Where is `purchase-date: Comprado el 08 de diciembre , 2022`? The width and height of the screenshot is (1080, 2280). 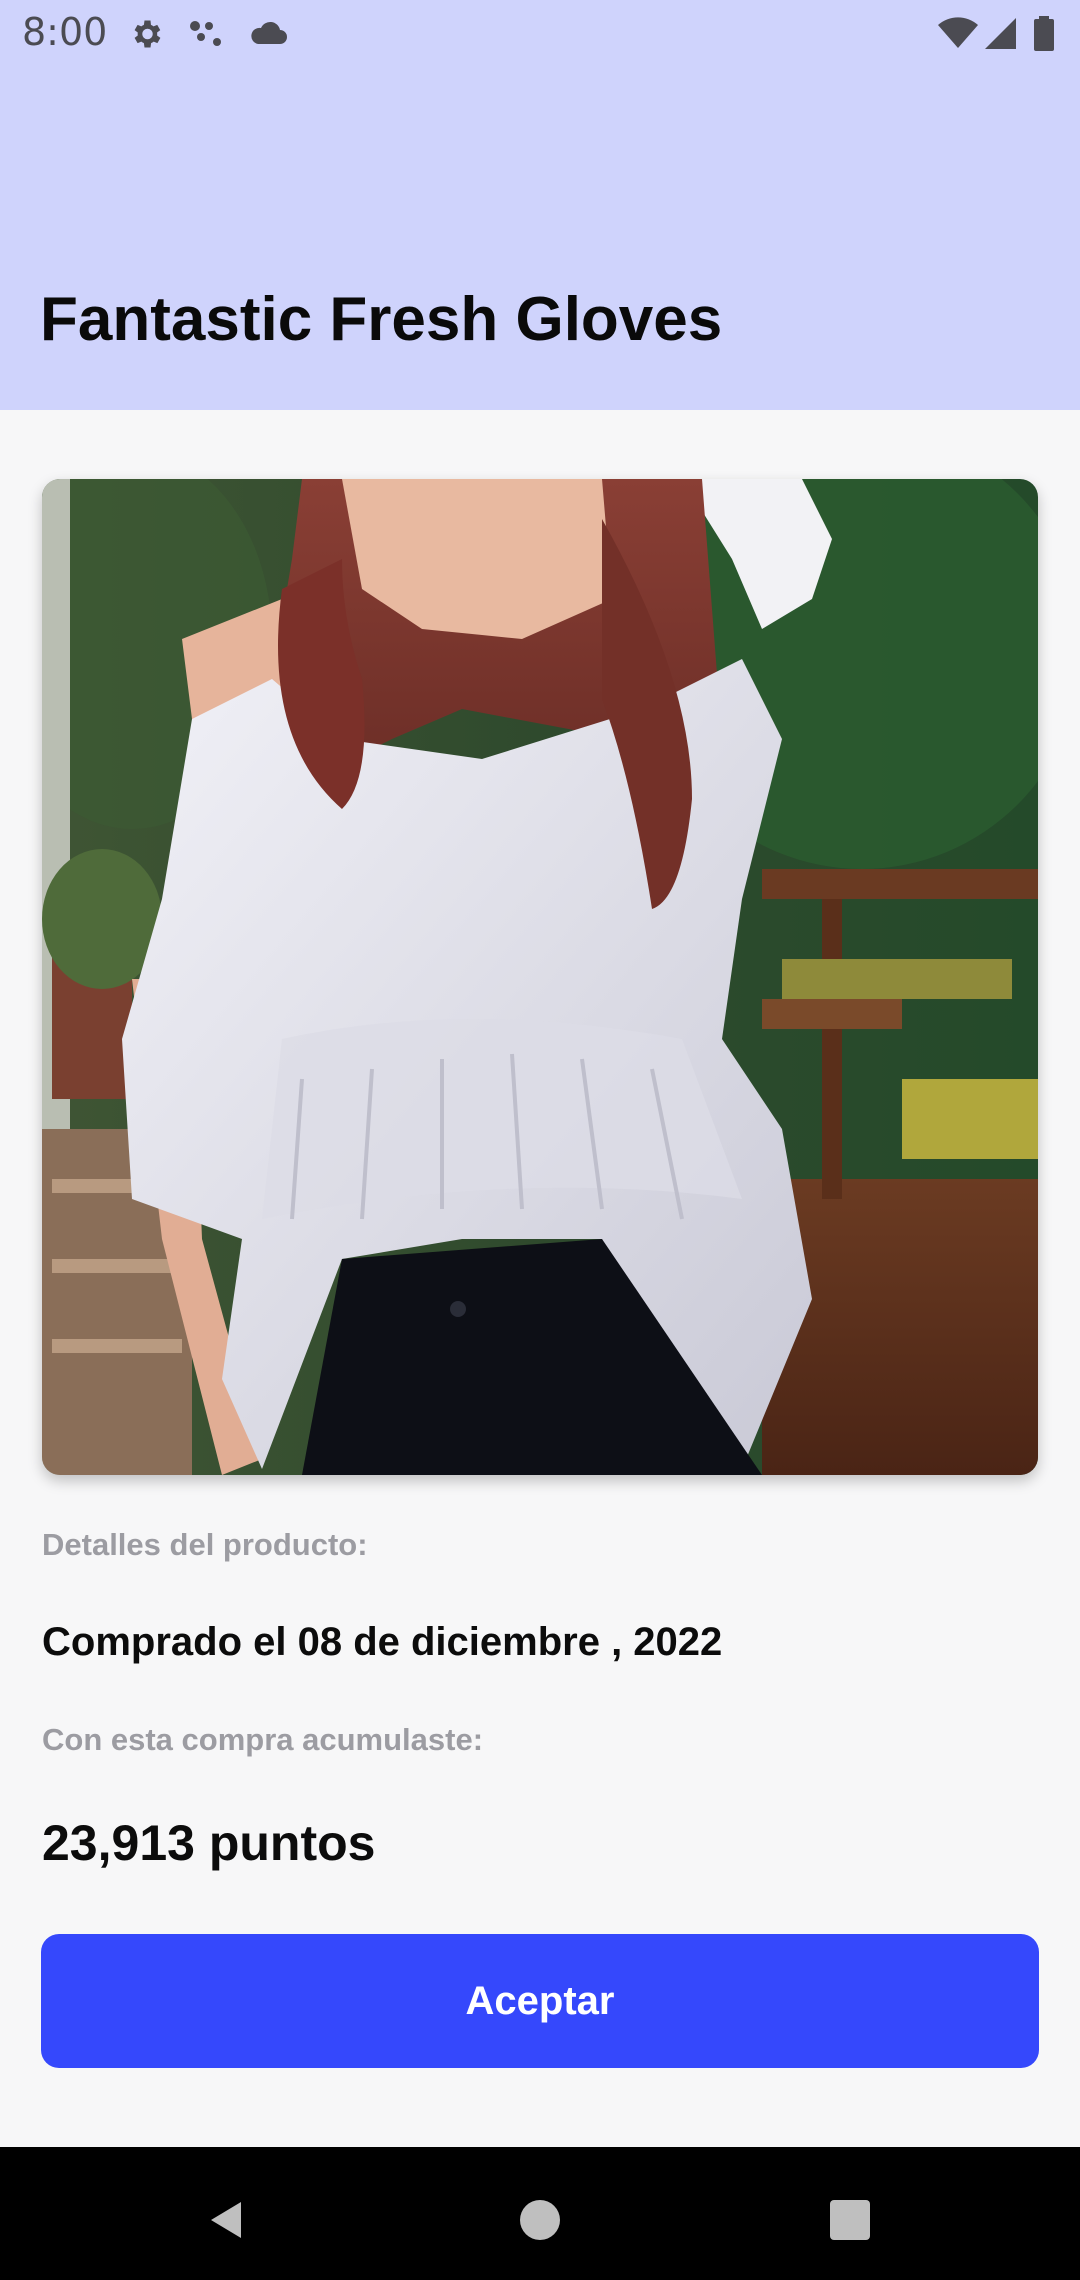 purchase-date: Comprado el 08 de diciembre , 2022 is located at coordinates (382, 1642).